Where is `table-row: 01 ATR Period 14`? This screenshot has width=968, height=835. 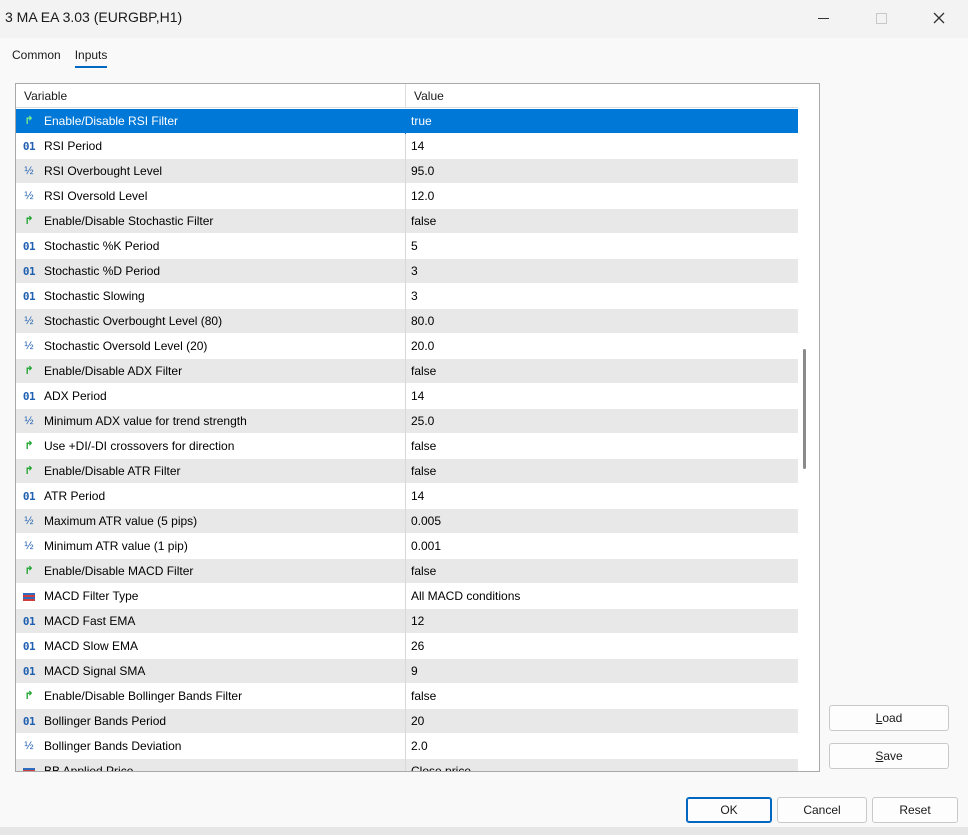
table-row: 01 ATR Period 14 is located at coordinates (407, 496).